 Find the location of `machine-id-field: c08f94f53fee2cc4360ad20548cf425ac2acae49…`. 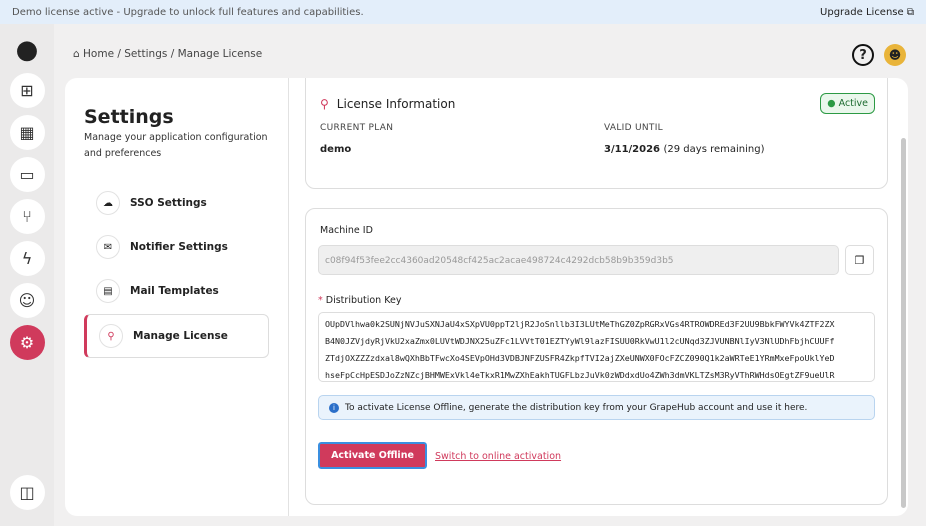

machine-id-field: c08f94f53fee2cc4360ad20548cf425ac2acae49… is located at coordinates (578, 260).